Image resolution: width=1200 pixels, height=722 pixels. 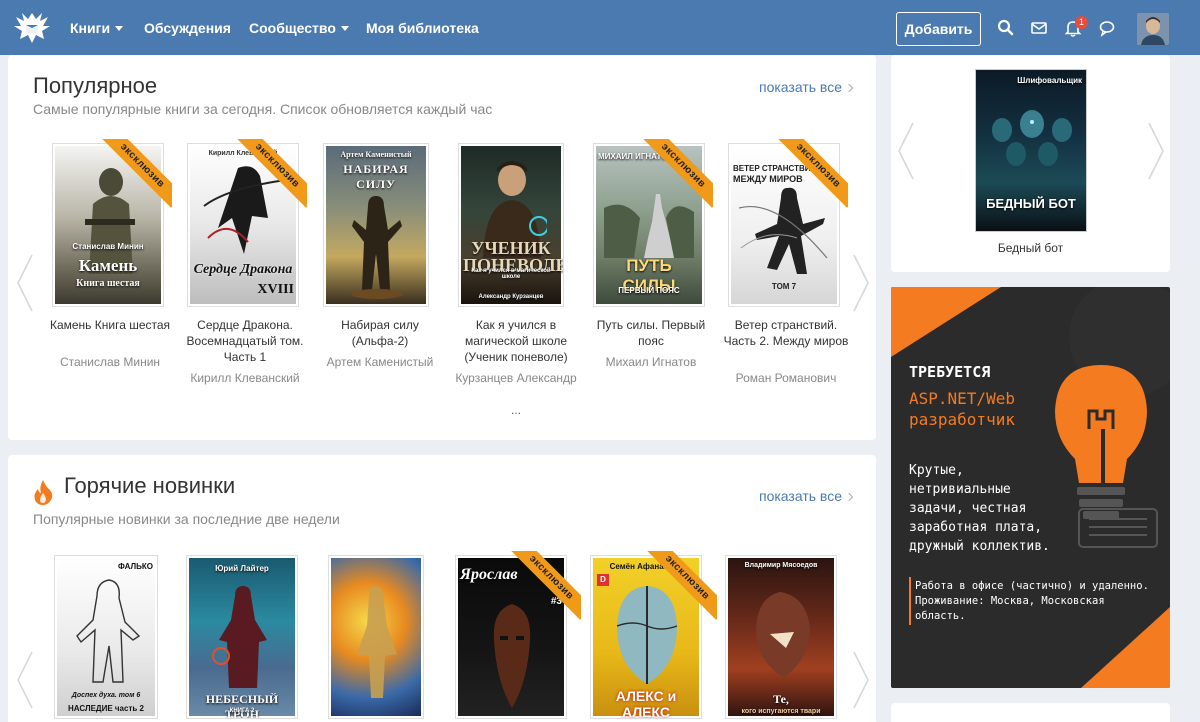 I want to click on site-logo-icon, so click(x=32, y=28).